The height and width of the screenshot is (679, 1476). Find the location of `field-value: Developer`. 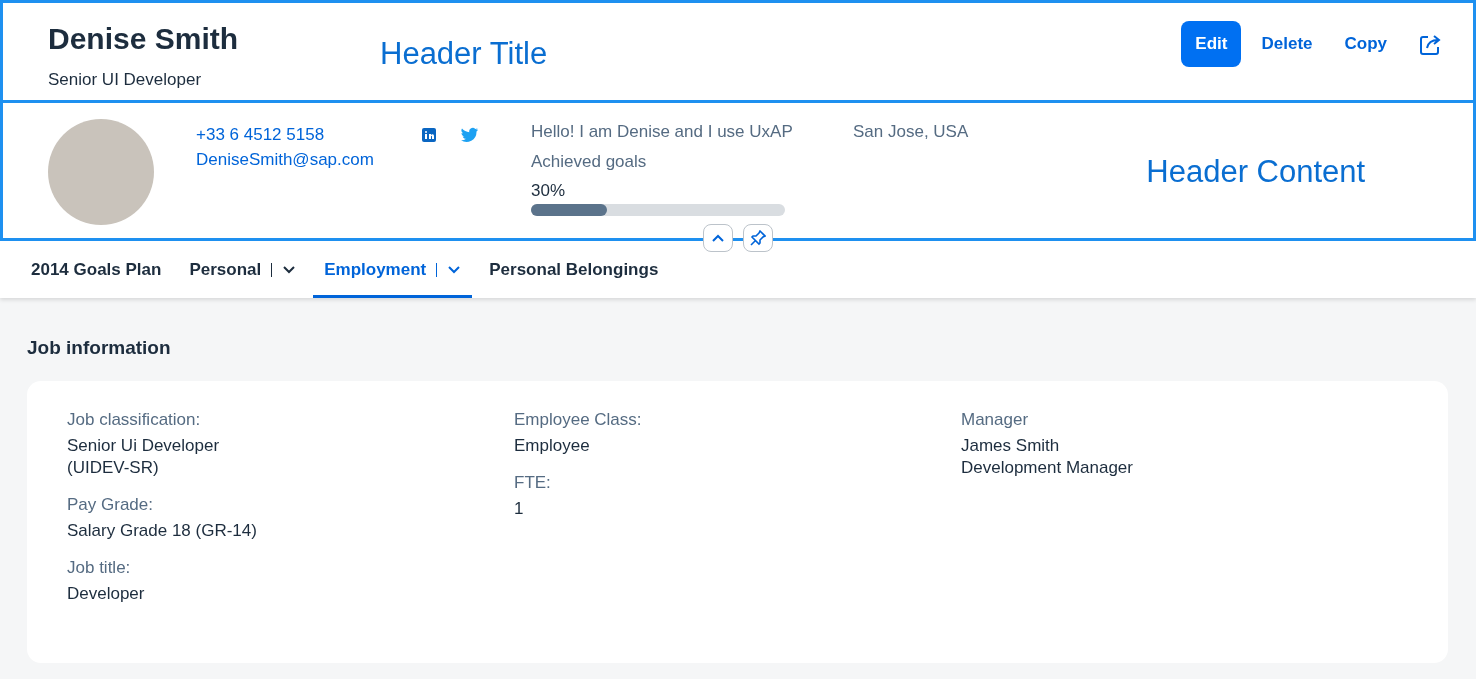

field-value: Developer is located at coordinates (106, 594).